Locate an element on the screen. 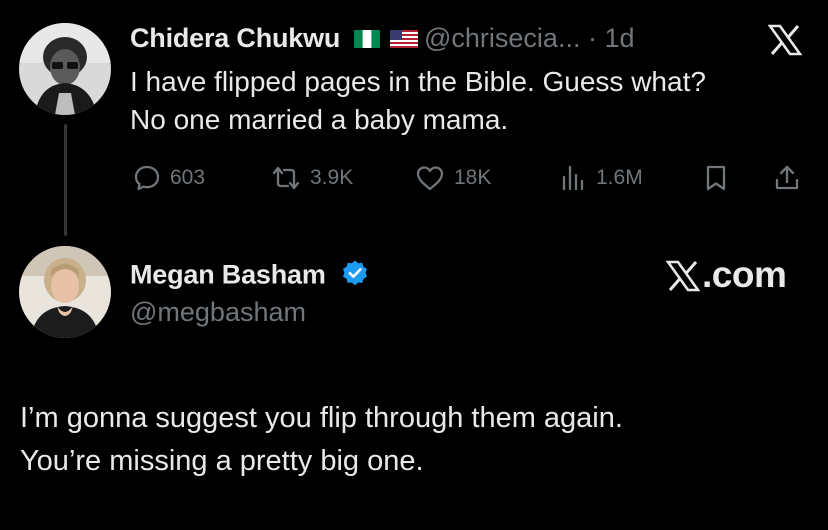 Image resolution: width=828 pixels, height=530 pixels. nigeria-flag-icon is located at coordinates (366, 39).